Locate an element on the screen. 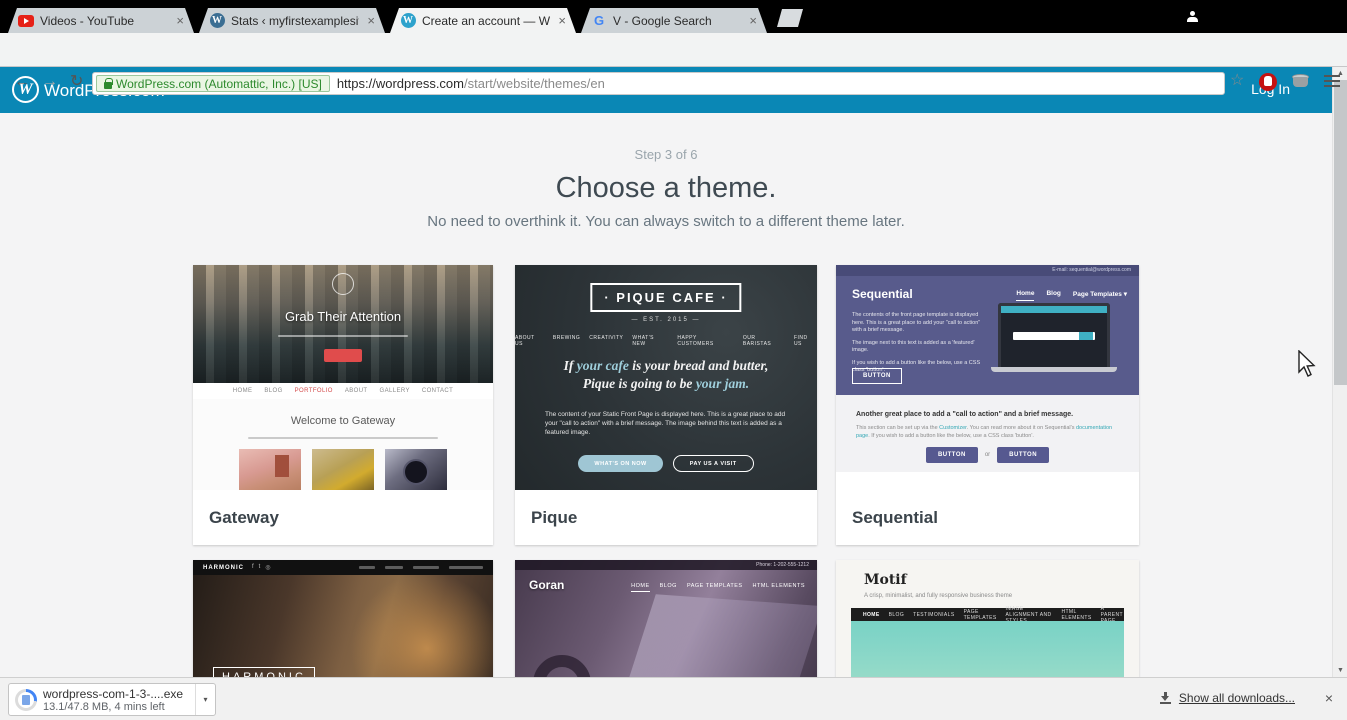 Image resolution: width=1347 pixels, height=720 pixels. profile-icon is located at coordinates (1192, 17).